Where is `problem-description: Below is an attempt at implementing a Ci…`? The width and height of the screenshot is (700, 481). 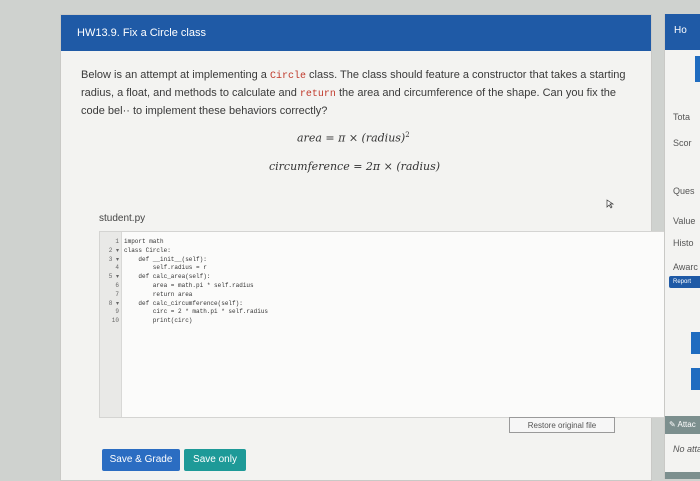
problem-description: Below is an attempt at implementing a Ci… is located at coordinates (353, 93).